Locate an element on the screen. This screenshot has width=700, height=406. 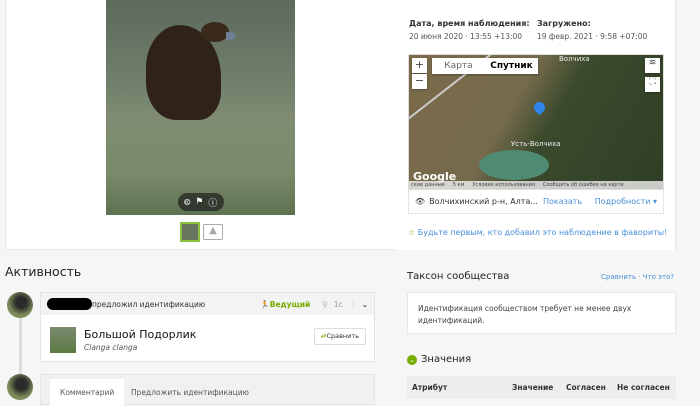
annotations-title: Значения is located at coordinates (446, 359).